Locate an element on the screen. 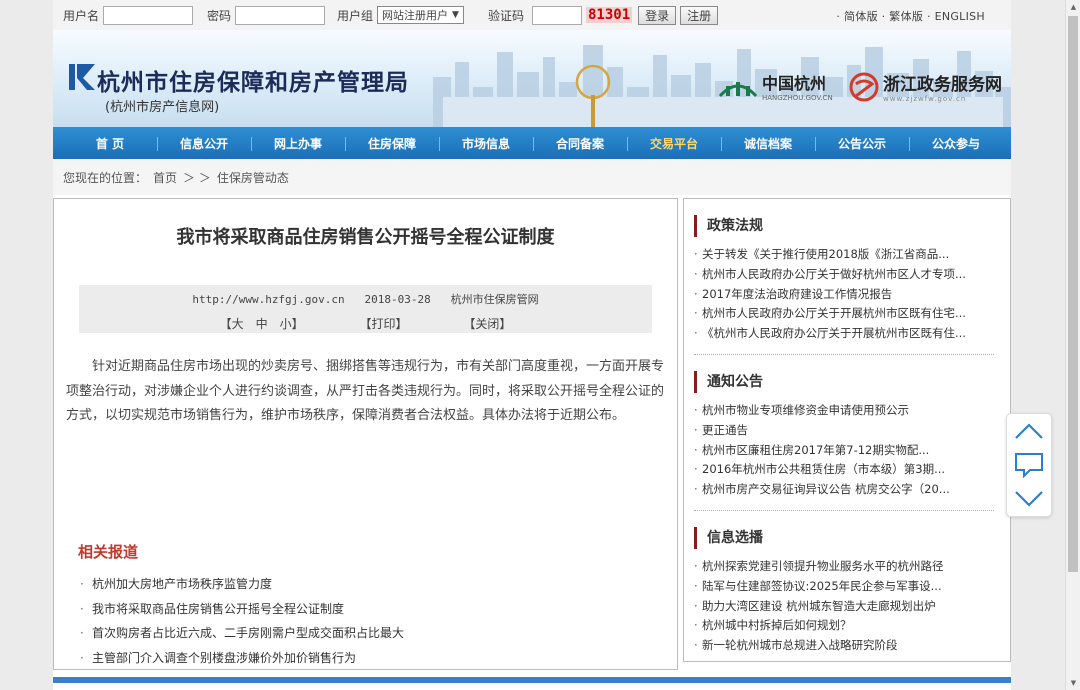 This screenshot has width=1080, height=690. hangzhou-gov-link: 中国杭州 HANGZHOU.GOV.CN is located at coordinates (775, 86).